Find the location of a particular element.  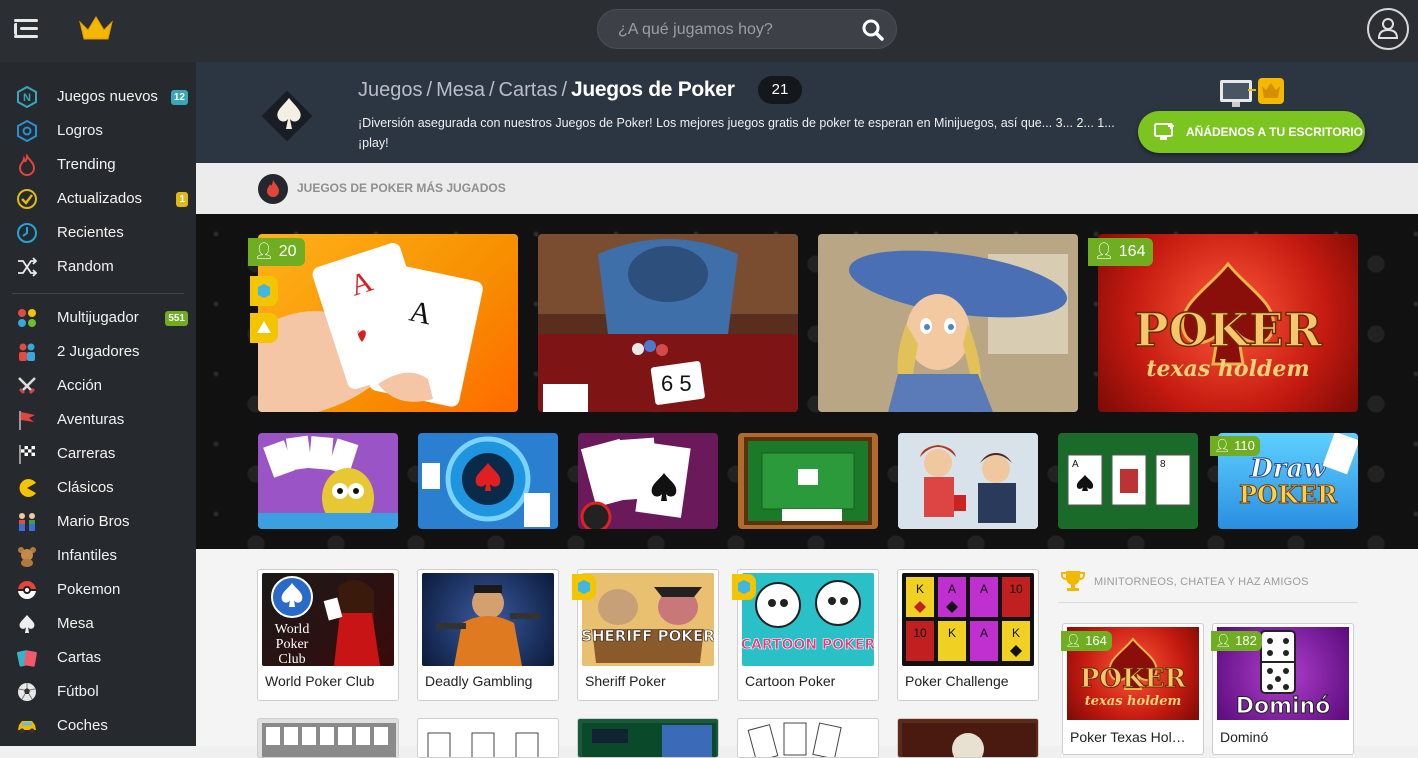

game-title: Dominó is located at coordinates (1244, 737).